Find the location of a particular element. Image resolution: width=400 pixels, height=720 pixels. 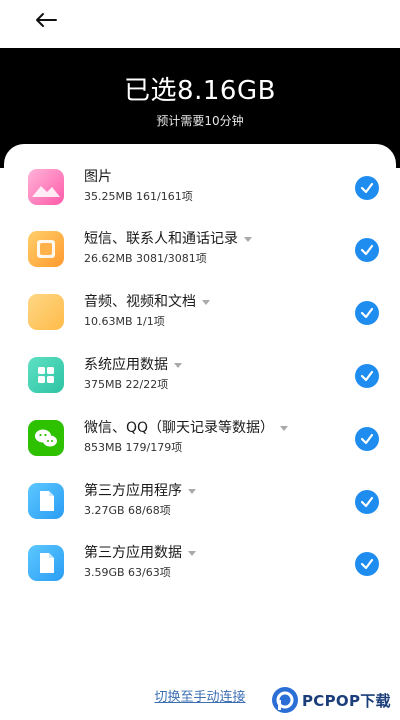

pcpop-watermark: PCPOP下载 is located at coordinates (336, 700).